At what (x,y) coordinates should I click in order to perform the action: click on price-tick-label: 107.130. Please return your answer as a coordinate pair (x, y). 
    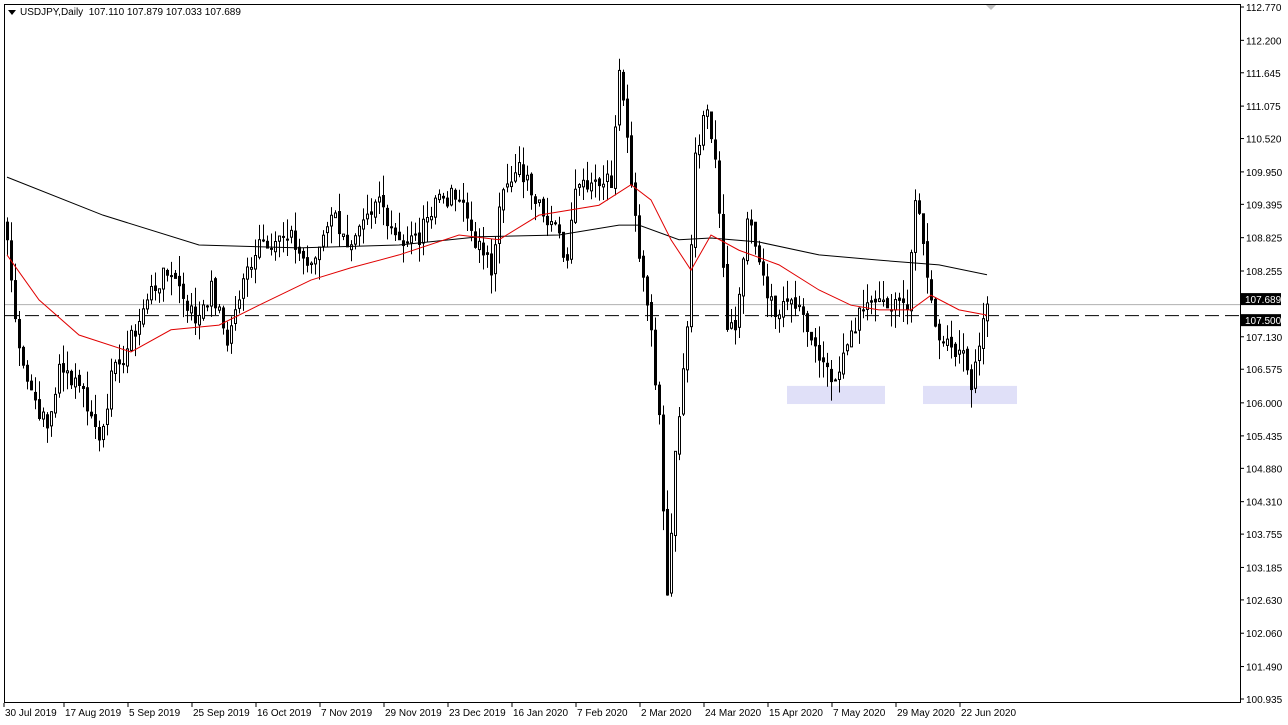
    Looking at the image, I should click on (1264, 338).